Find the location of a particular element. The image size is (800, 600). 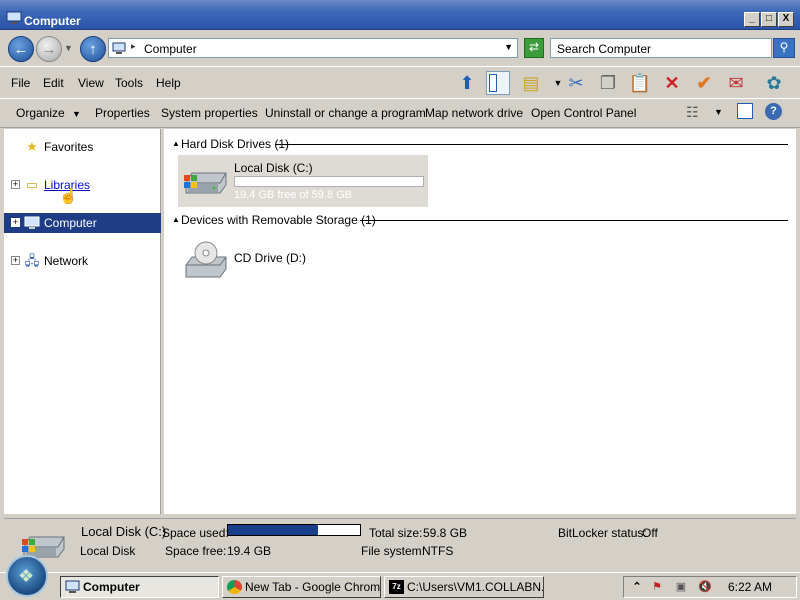

open-control-panel-button: Open Control Panel is located at coordinates (583, 113).